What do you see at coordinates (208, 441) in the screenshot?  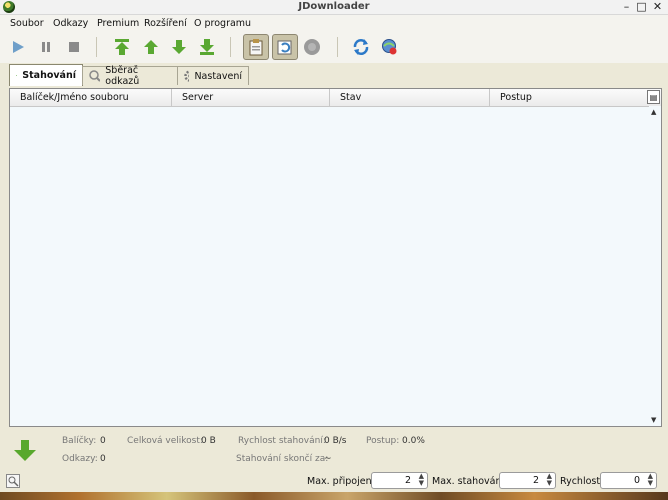 I see `total-size-value: 0 B` at bounding box center [208, 441].